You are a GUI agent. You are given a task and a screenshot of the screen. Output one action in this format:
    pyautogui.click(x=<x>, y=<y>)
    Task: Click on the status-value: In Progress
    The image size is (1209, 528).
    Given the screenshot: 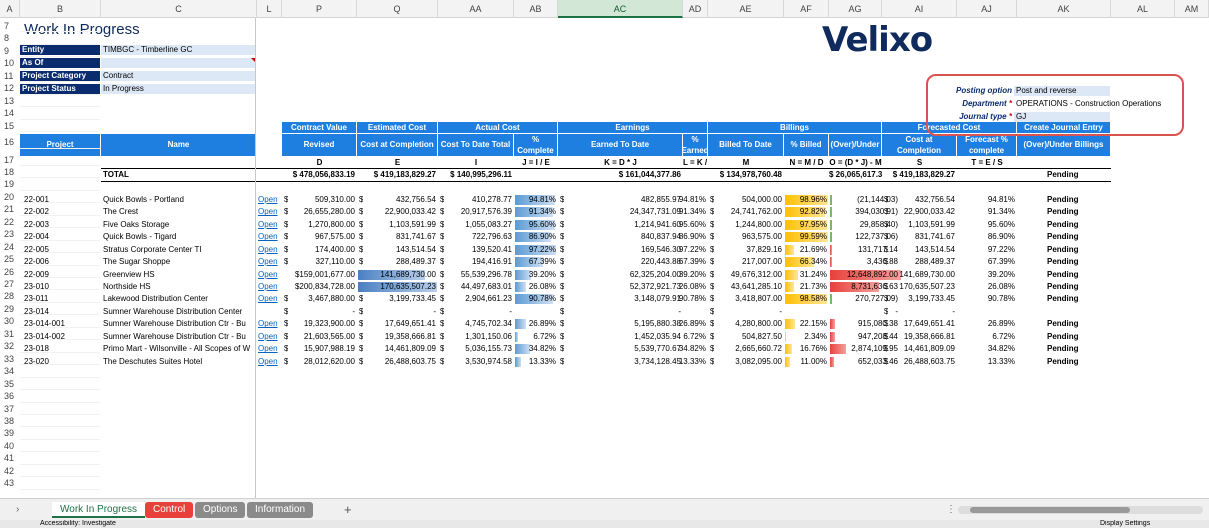 What is the action you would take?
    pyautogui.click(x=178, y=89)
    